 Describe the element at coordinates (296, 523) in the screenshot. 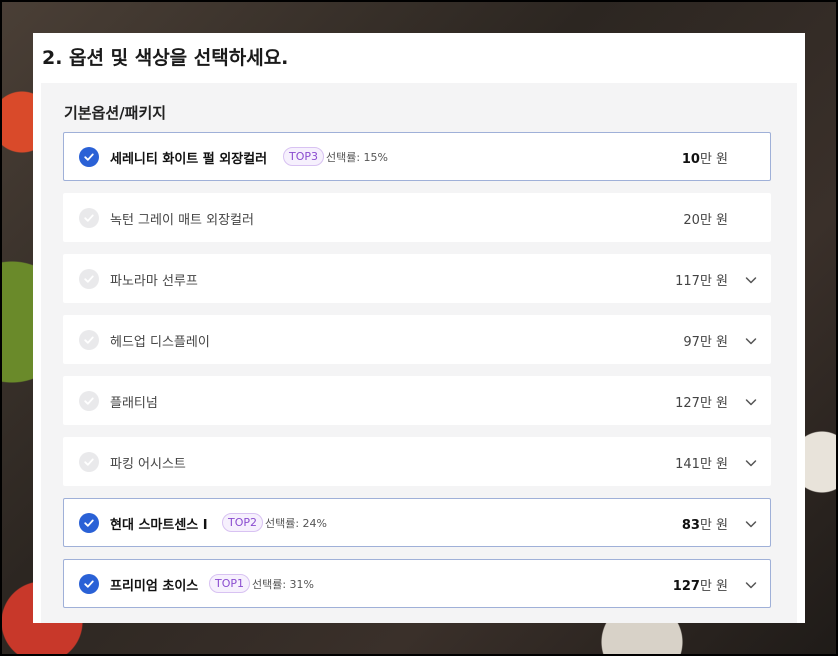

I see `selection-rate: 선택률: 24%` at that location.